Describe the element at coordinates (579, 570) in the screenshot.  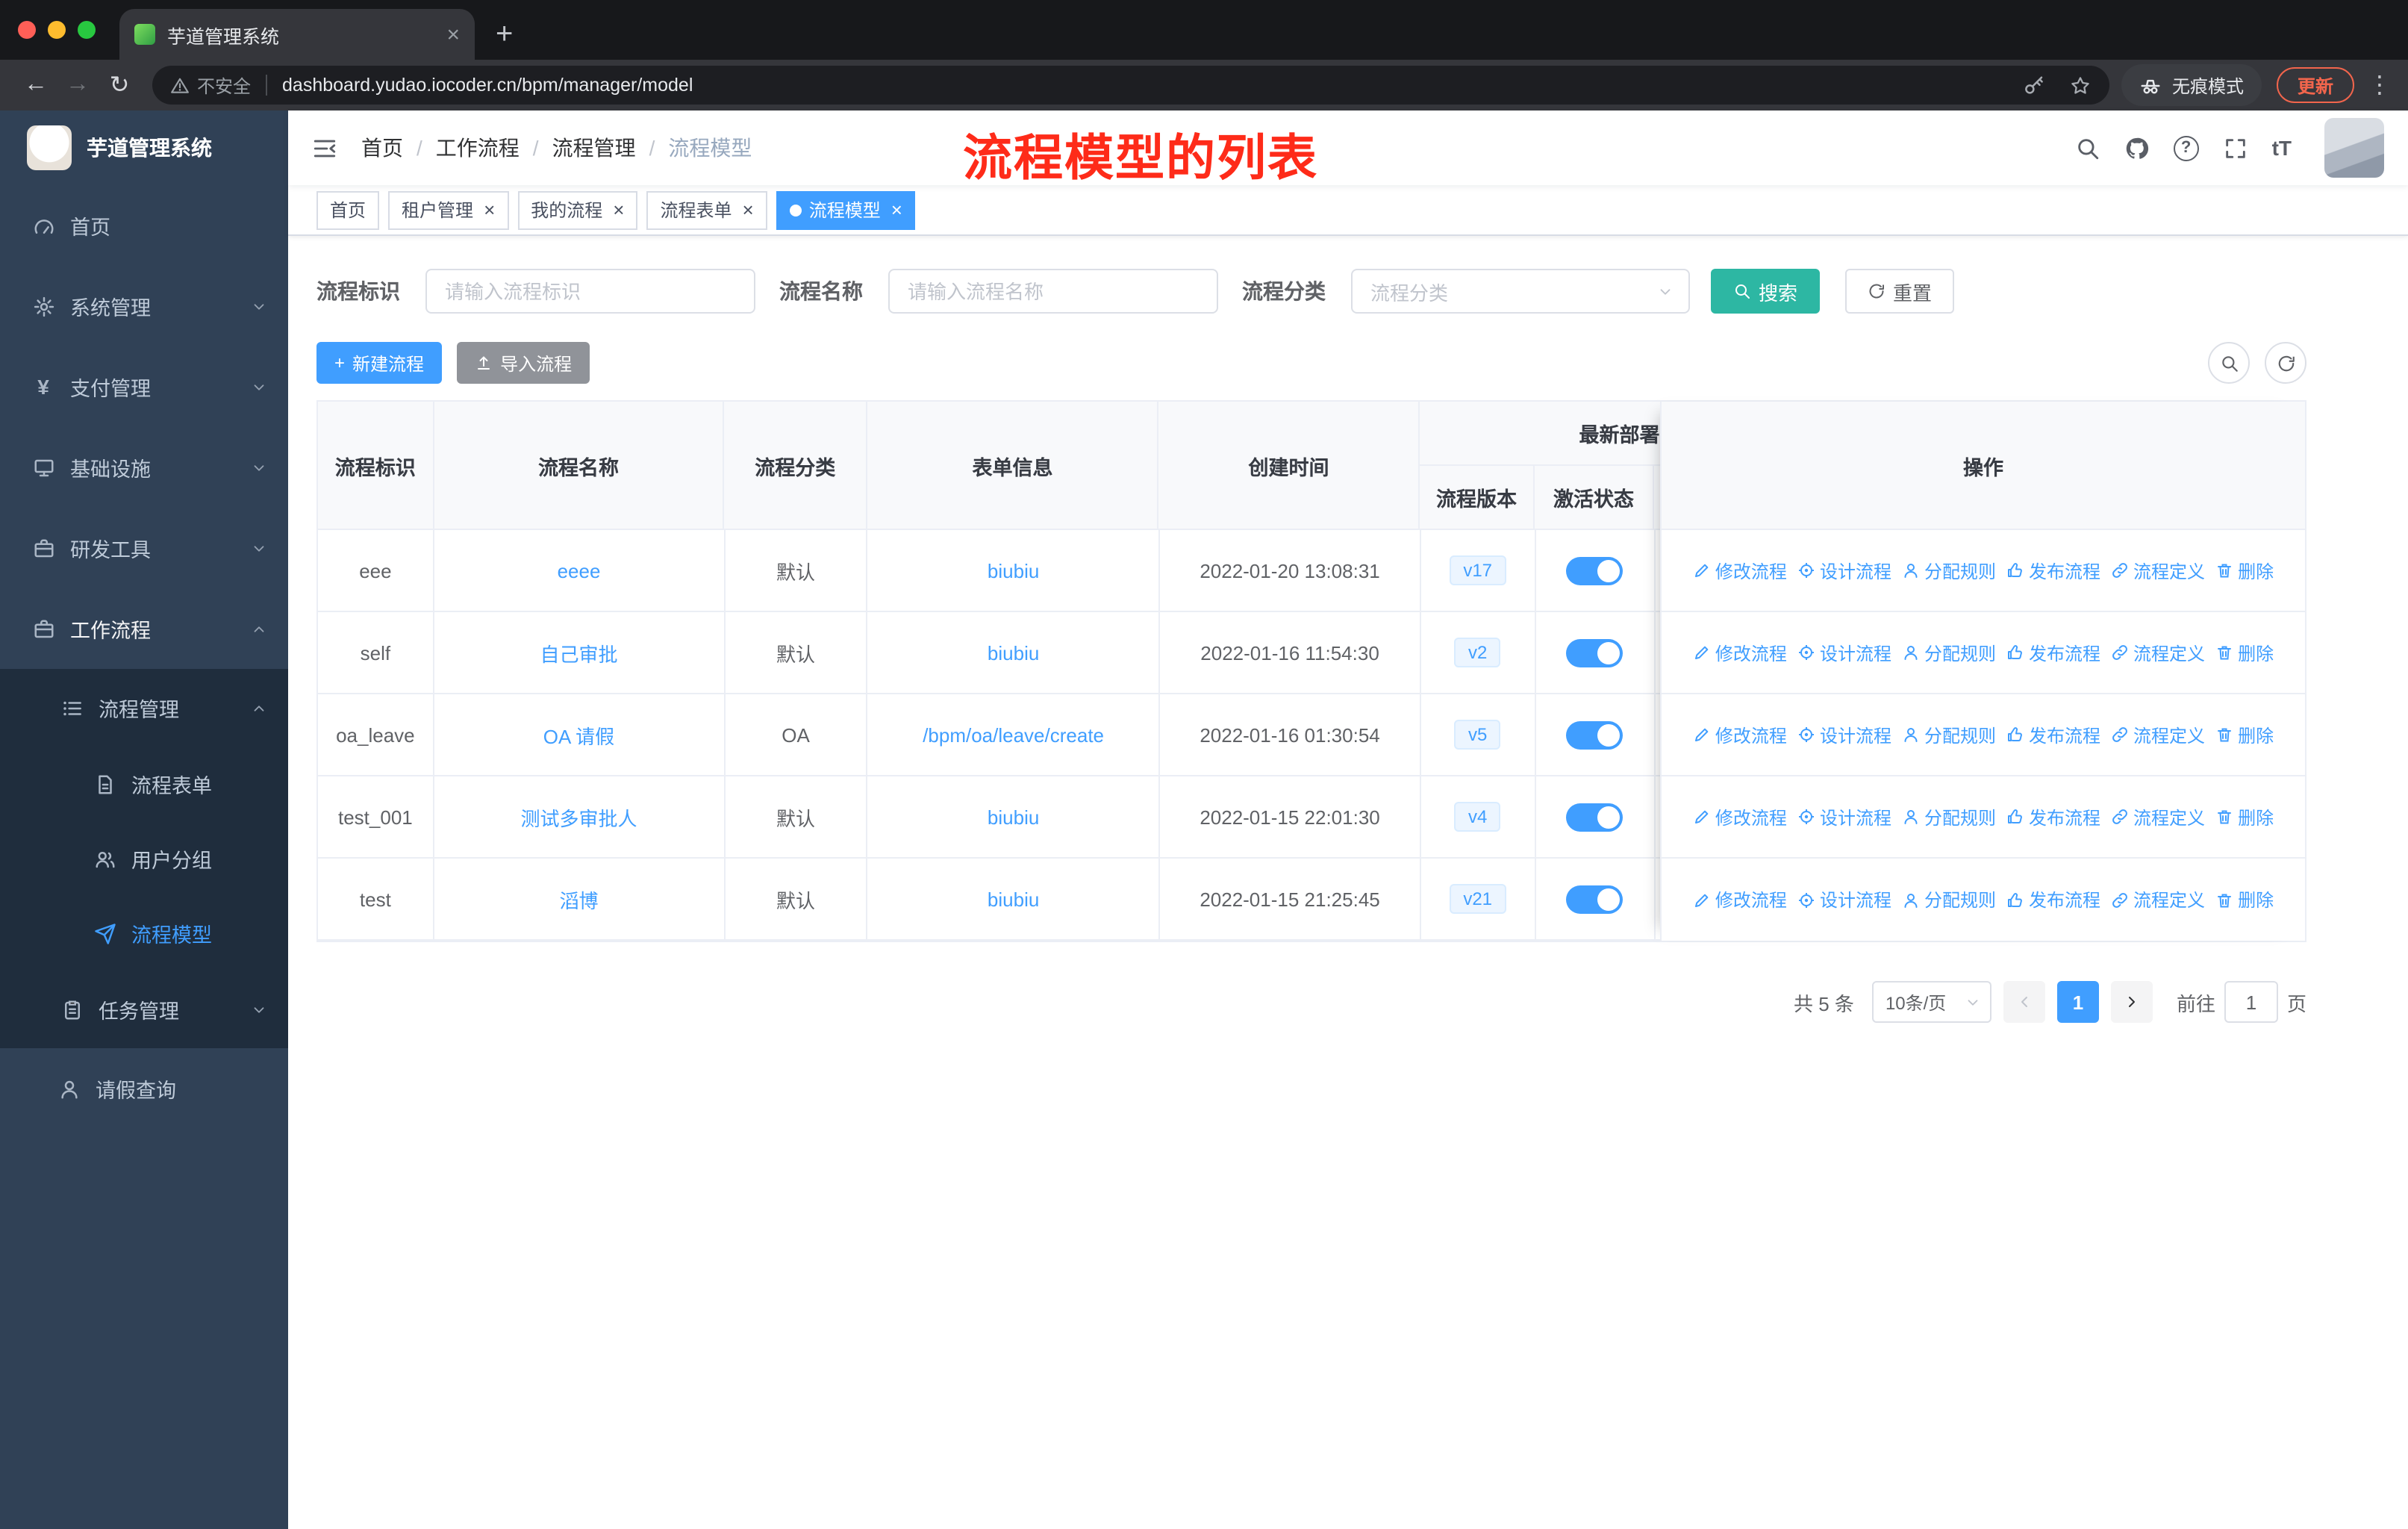
I see `model-name-link: eeee` at that location.